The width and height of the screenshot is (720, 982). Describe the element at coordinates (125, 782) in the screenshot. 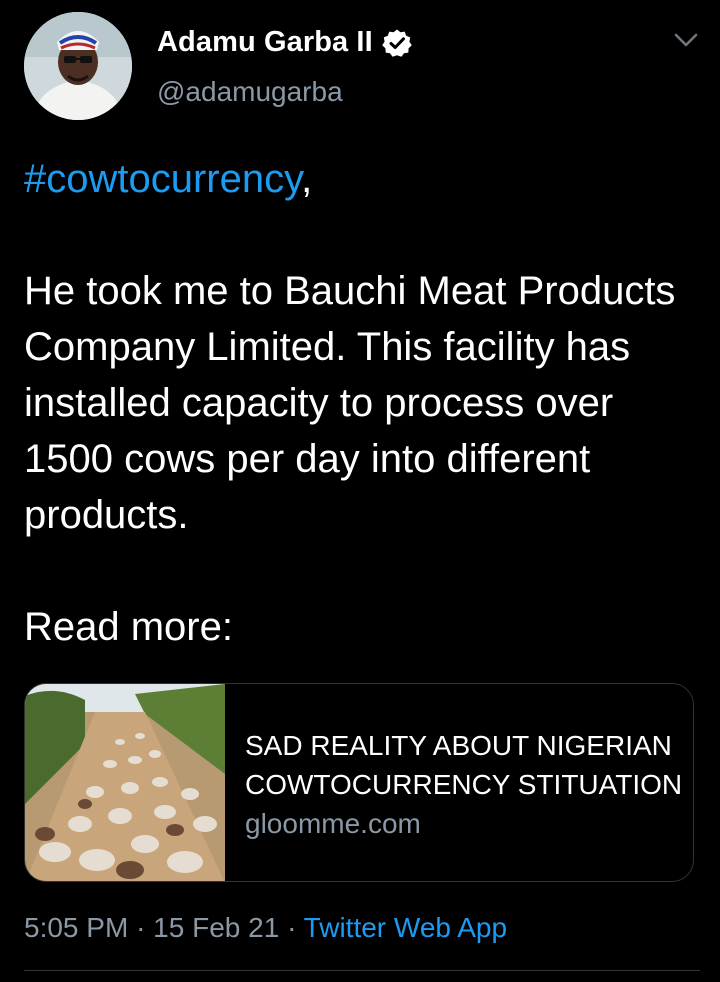

I see `cattle-herd-photo-icon` at that location.